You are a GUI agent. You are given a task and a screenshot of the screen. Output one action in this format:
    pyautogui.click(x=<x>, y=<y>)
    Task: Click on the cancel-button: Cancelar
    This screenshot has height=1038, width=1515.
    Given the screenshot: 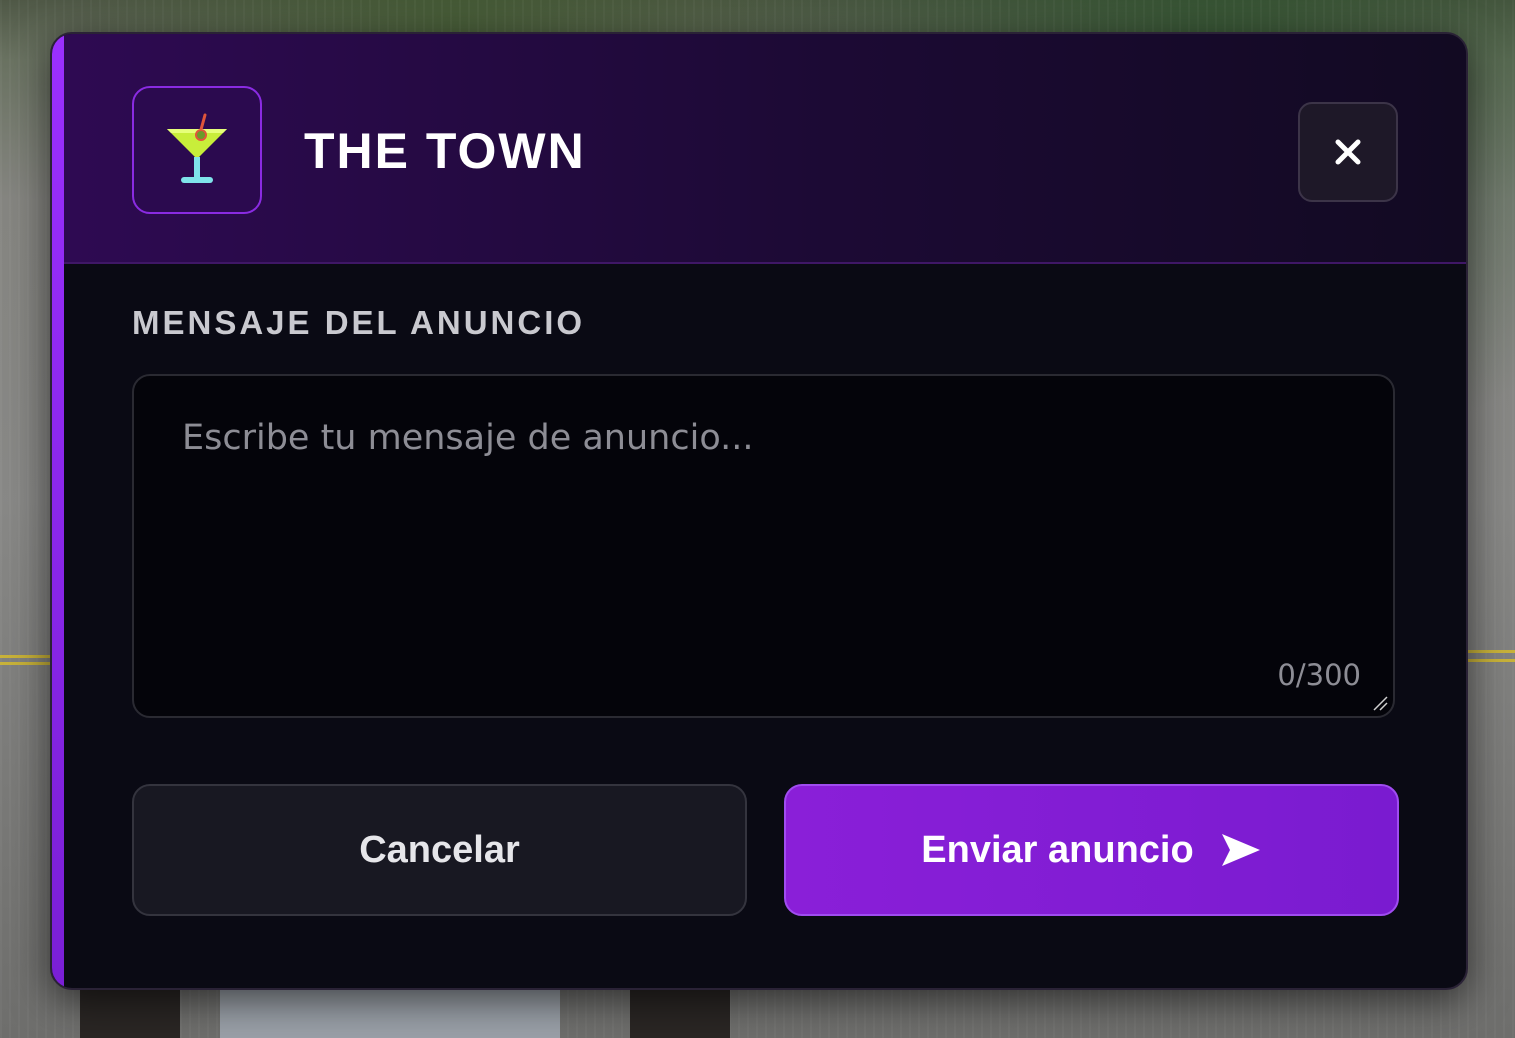 What is the action you would take?
    pyautogui.click(x=439, y=850)
    